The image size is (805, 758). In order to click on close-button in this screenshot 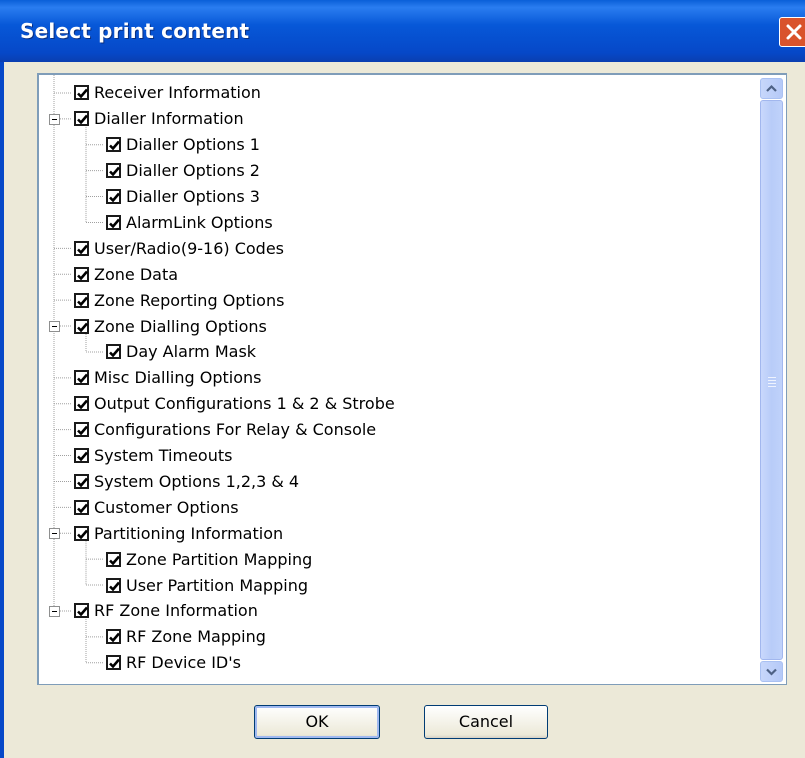, I will do `click(792, 32)`.